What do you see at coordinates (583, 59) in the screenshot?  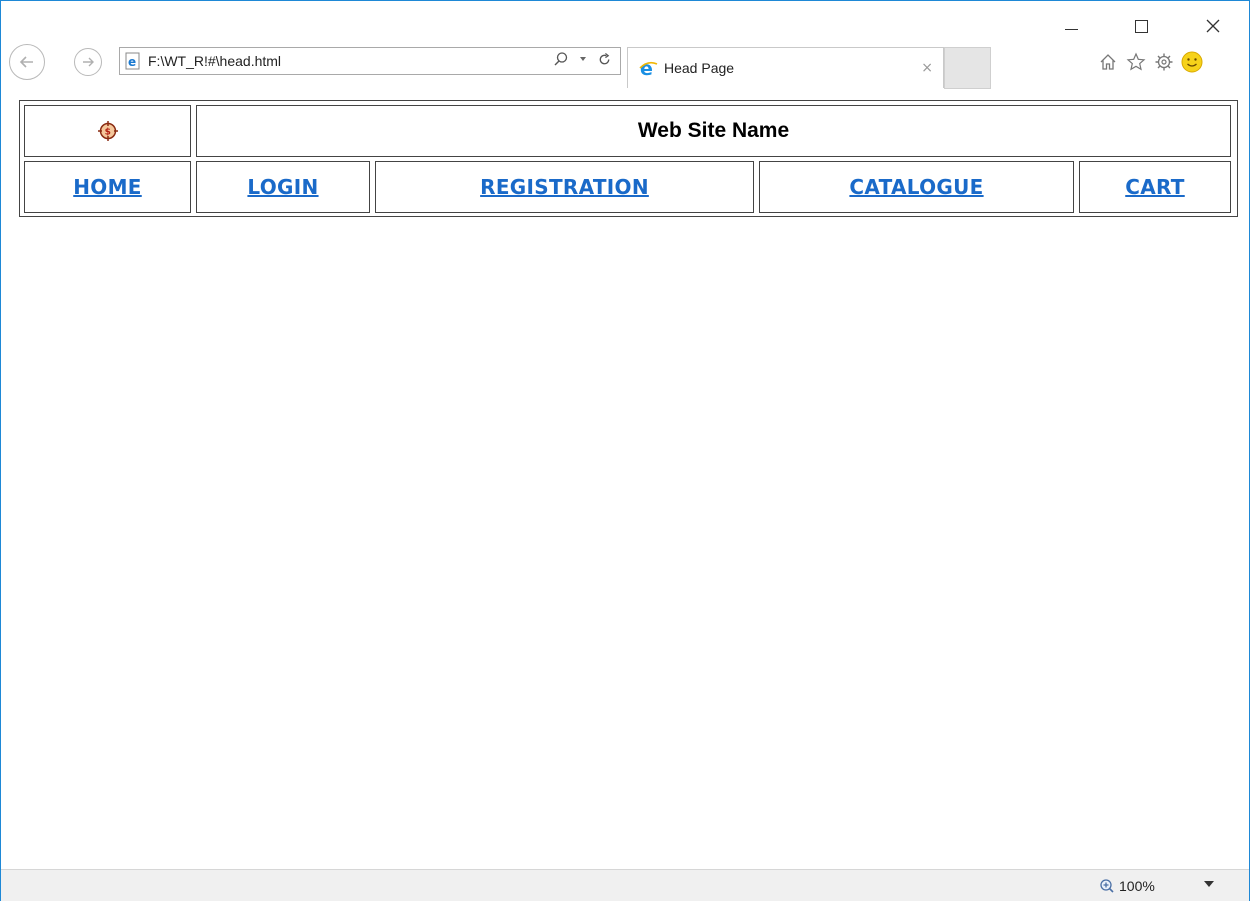 I see `dropdown-icon` at bounding box center [583, 59].